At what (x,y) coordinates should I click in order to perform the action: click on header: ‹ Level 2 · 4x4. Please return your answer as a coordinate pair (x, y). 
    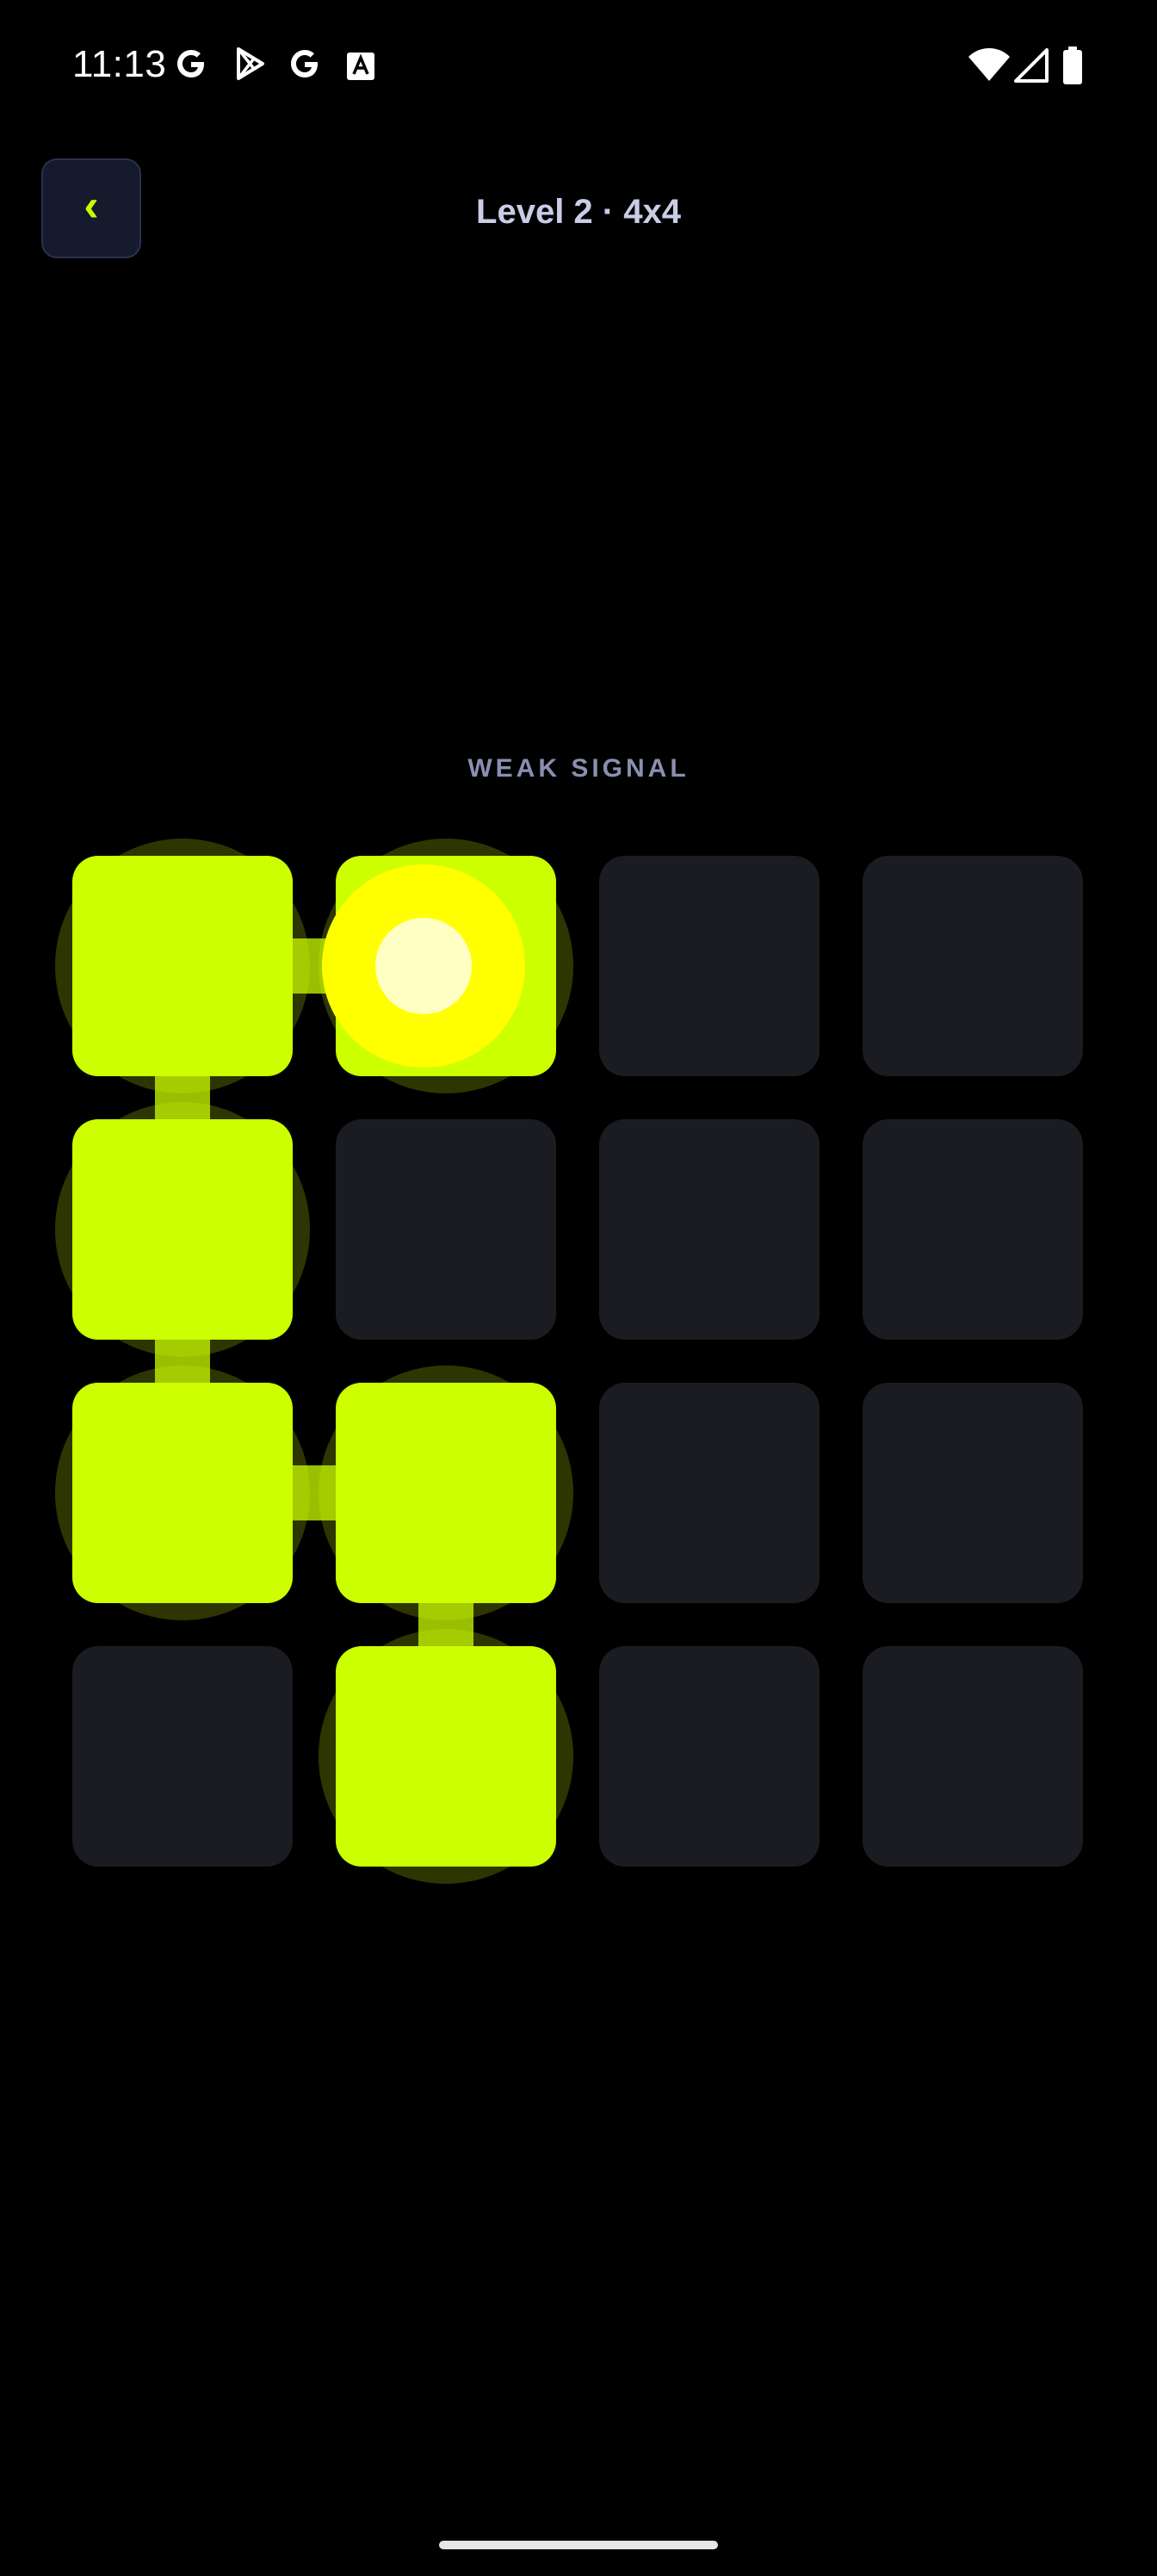
    Looking at the image, I should click on (579, 211).